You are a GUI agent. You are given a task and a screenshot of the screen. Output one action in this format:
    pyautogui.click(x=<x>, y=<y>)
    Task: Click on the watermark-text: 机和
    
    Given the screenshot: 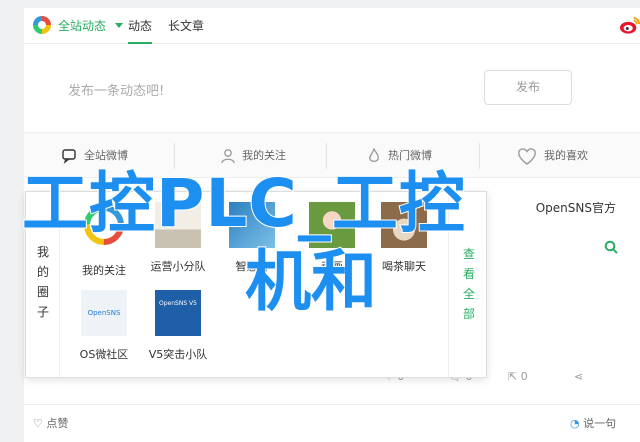 What is the action you would take?
    pyautogui.click(x=311, y=281)
    